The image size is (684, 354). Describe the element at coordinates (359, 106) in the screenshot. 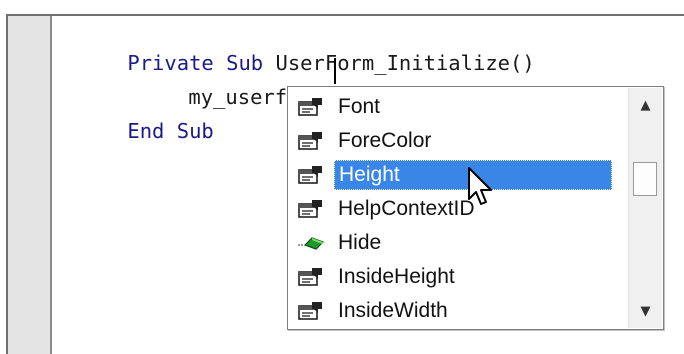

I see `member-list-item-label: Font` at that location.